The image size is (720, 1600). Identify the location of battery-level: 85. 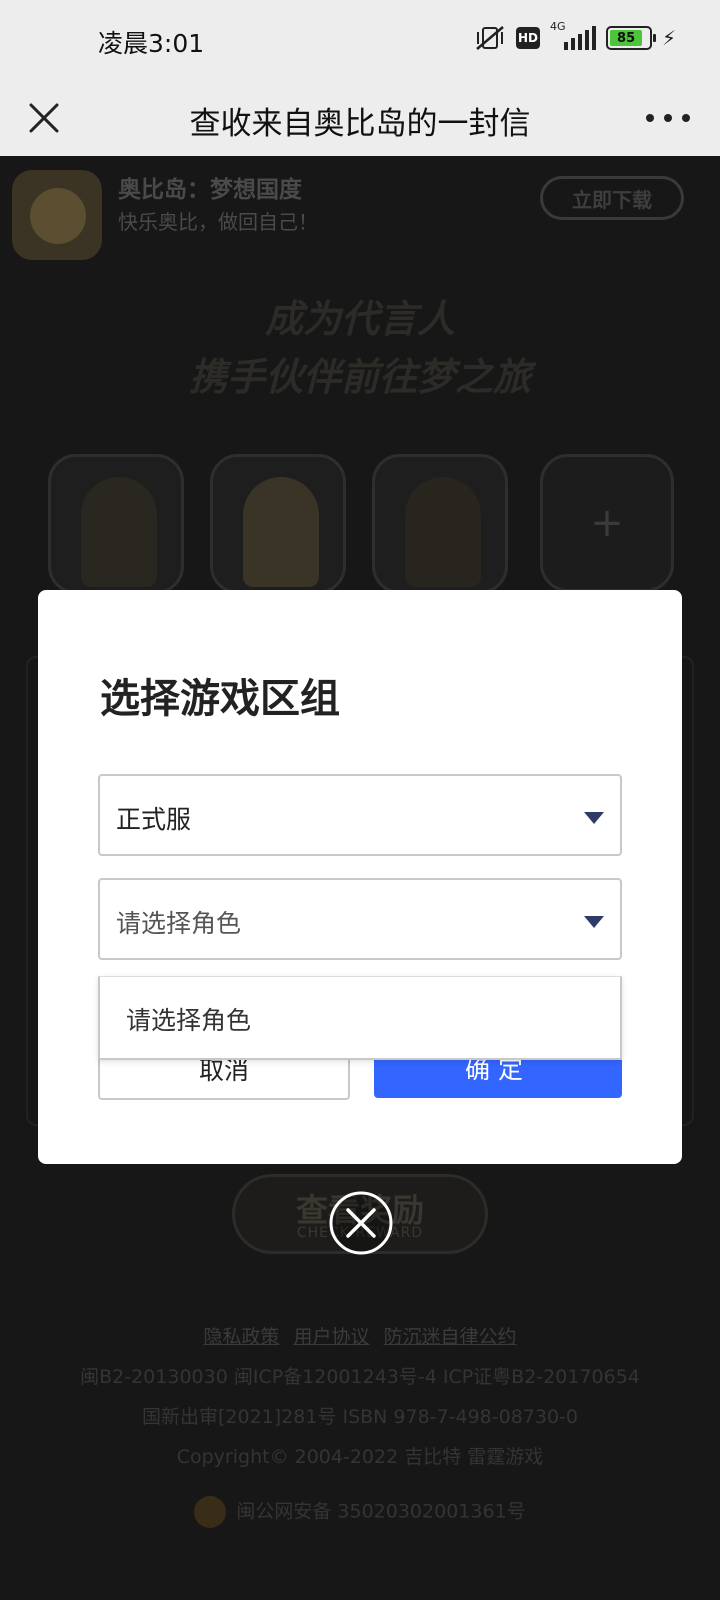
(626, 38).